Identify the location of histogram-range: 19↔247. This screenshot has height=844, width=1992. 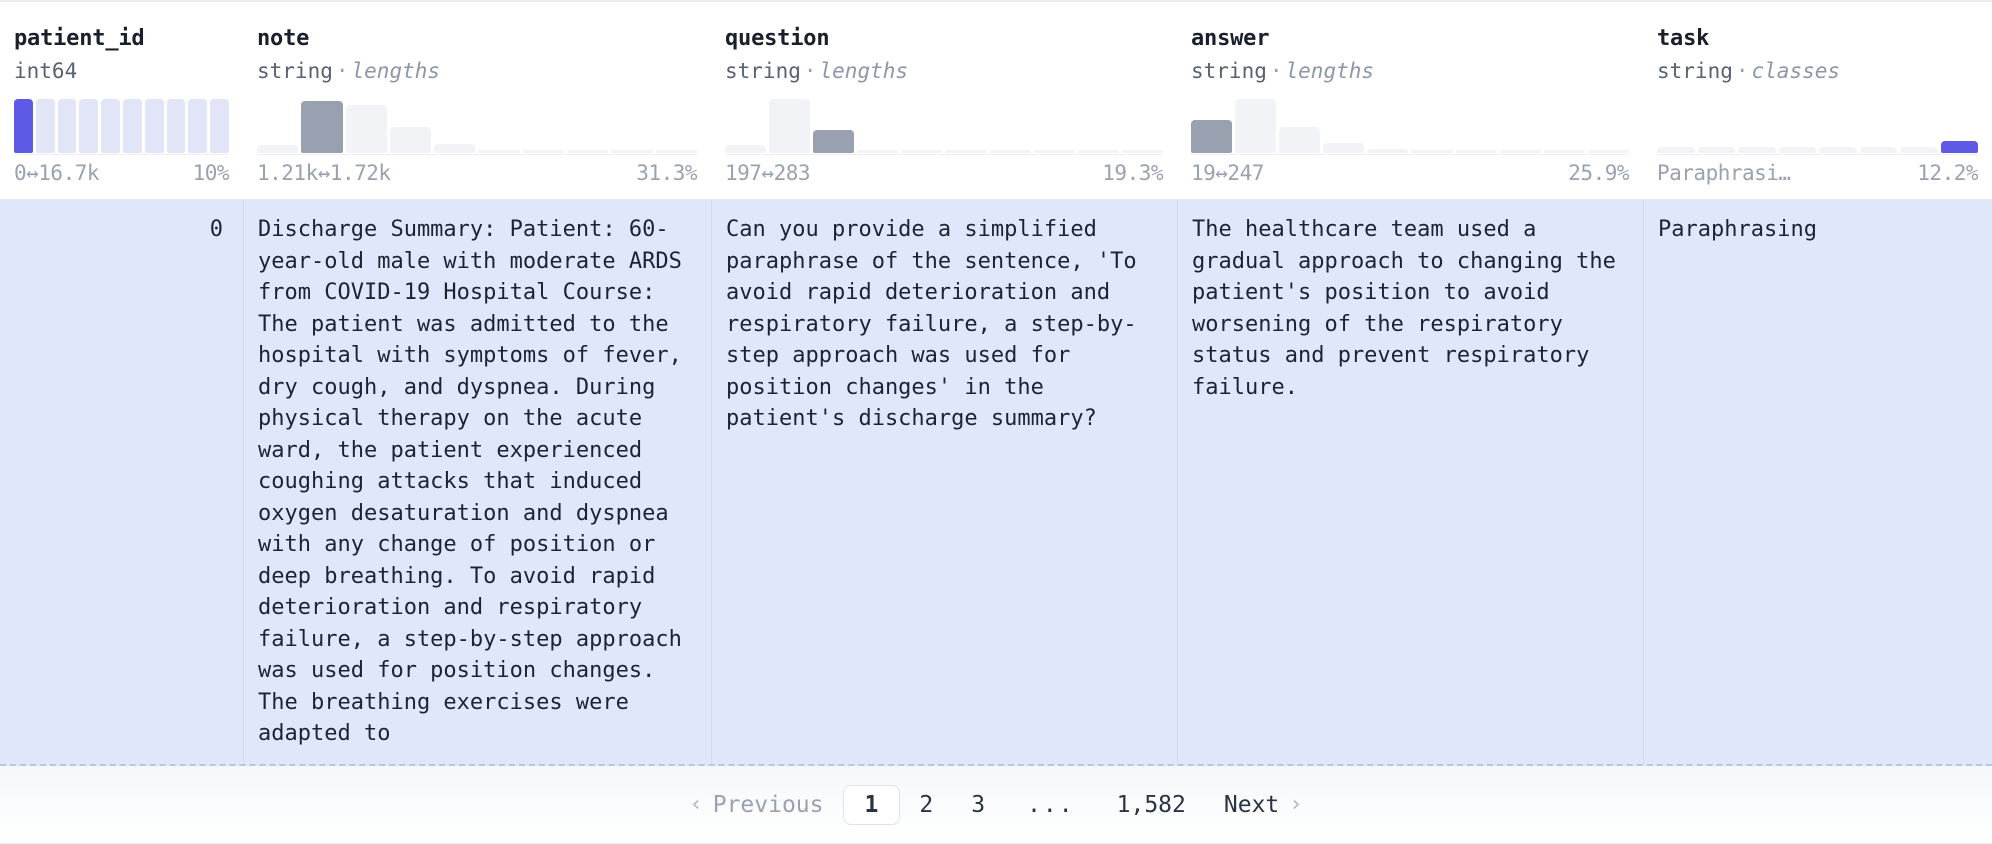
(1227, 173).